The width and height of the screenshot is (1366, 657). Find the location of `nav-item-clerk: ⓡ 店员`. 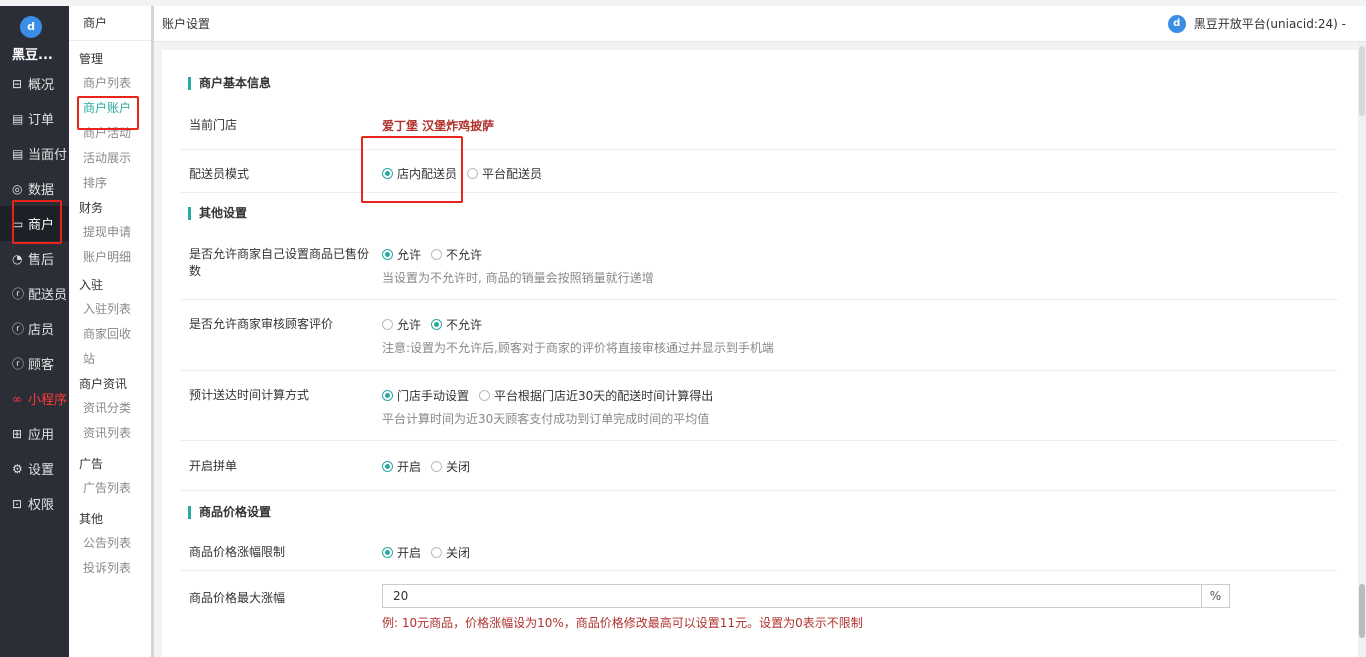

nav-item-clerk: ⓡ 店员 is located at coordinates (34, 328).